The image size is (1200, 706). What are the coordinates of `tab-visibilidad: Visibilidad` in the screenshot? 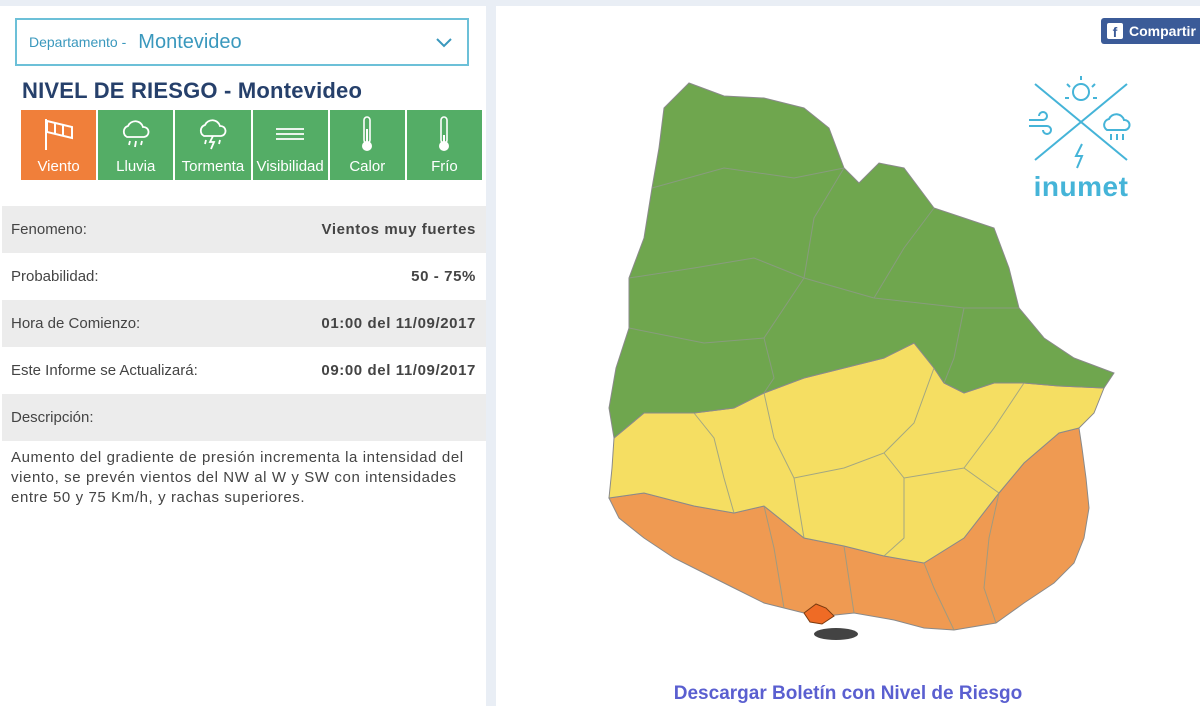 It's located at (291, 145).